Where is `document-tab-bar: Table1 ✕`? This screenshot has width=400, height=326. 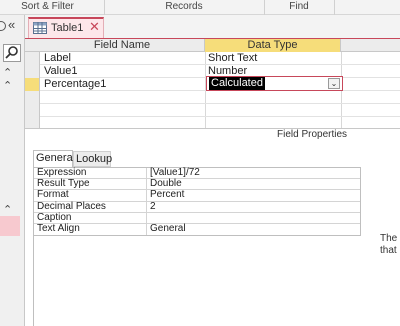
document-tab-bar: Table1 ✕ is located at coordinates (212, 27).